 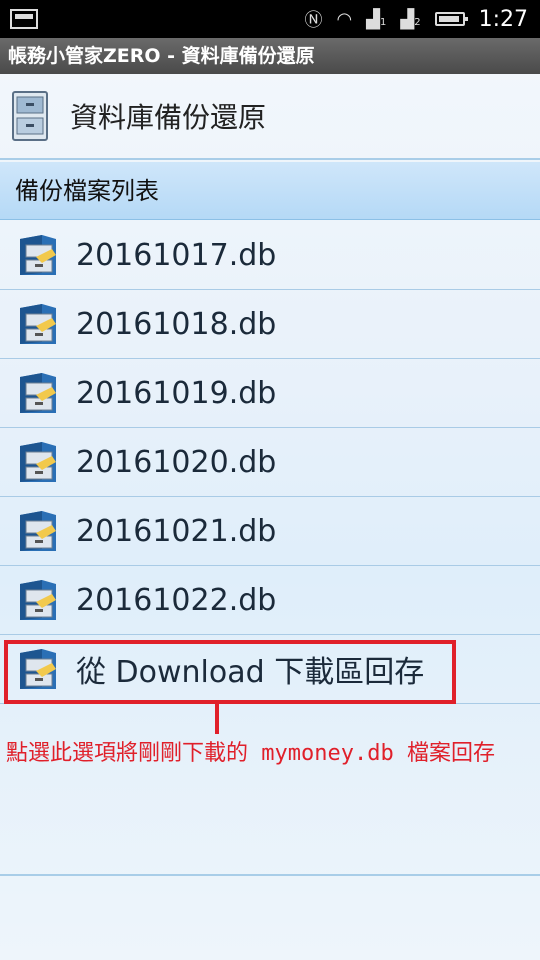 What do you see at coordinates (217, 719) in the screenshot?
I see `annotation-connector` at bounding box center [217, 719].